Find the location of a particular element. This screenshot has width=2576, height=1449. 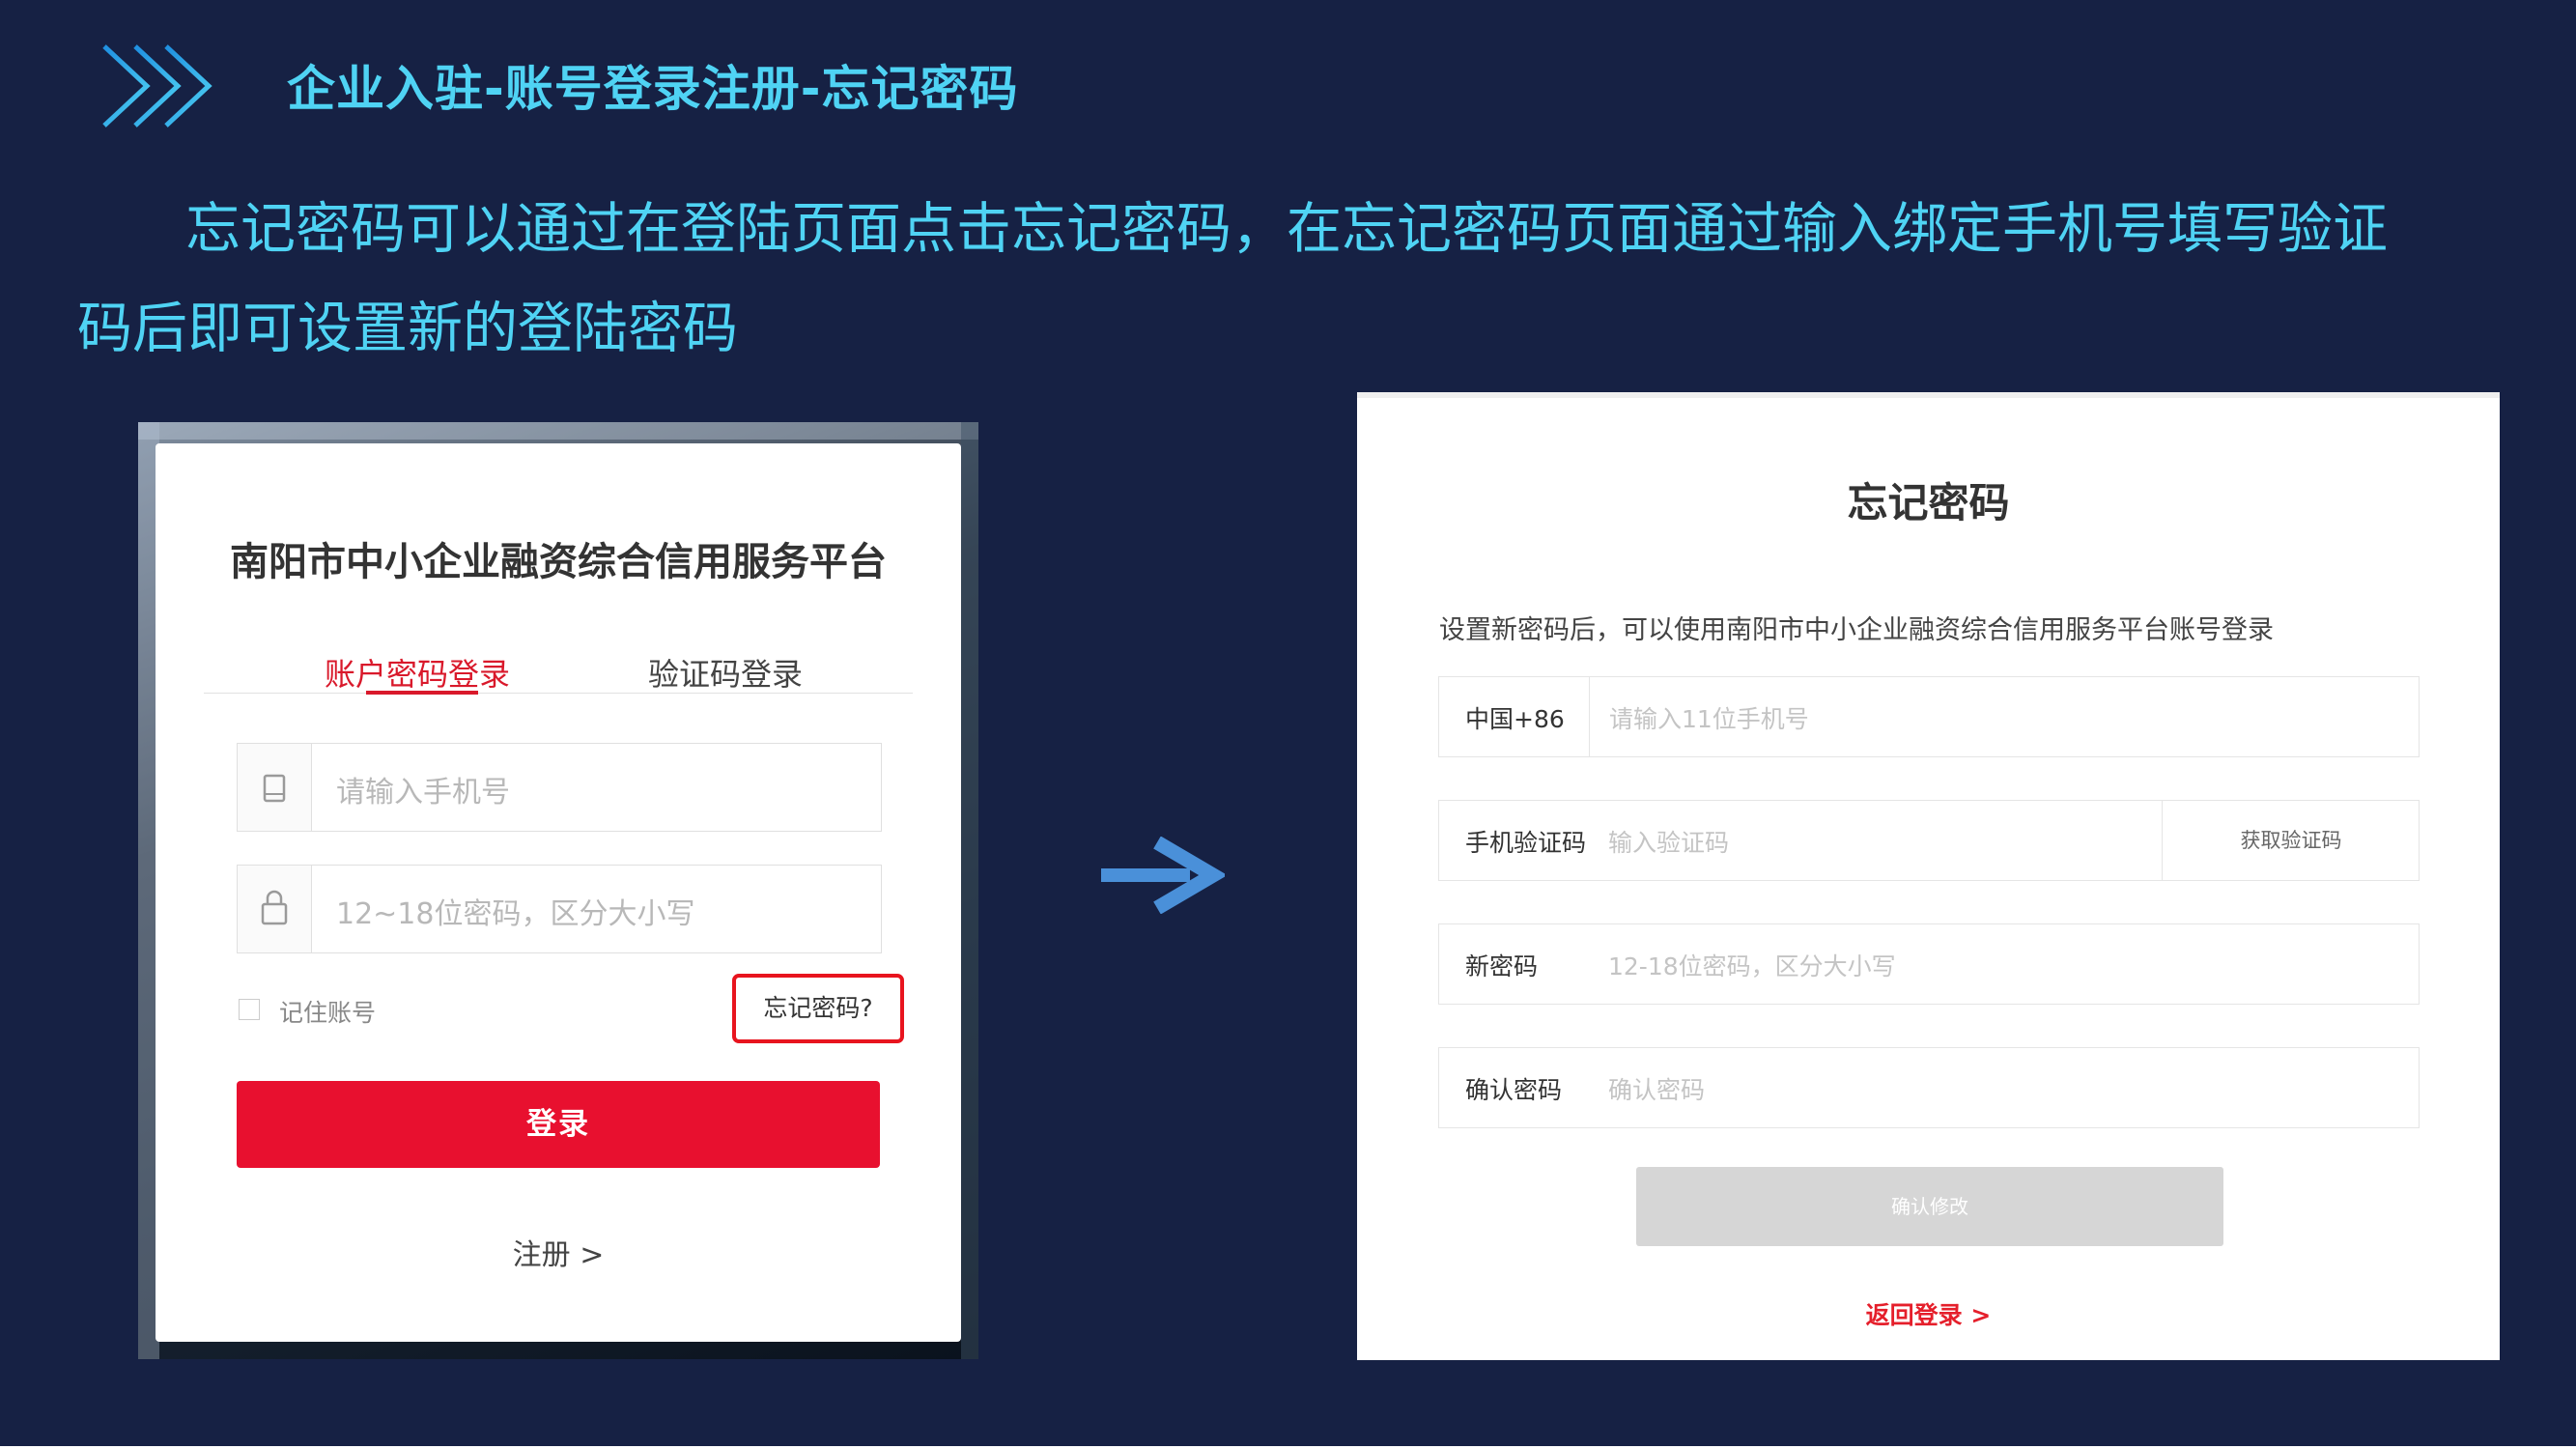

new-password-row: 新密码 12-18位密码，区分大小写 is located at coordinates (1929, 964).